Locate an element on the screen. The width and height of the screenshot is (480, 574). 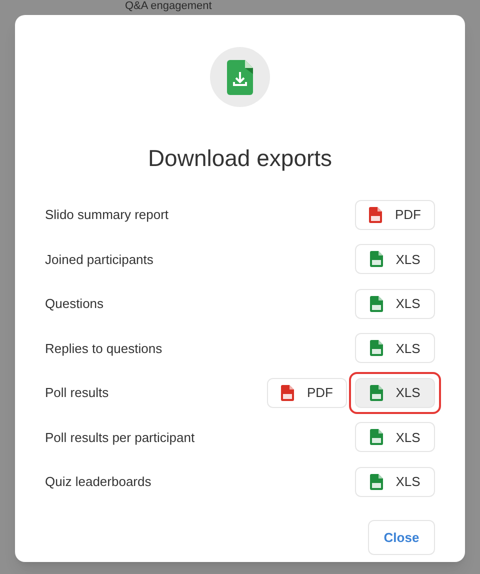
export-label: Joined participants is located at coordinates (99, 259).